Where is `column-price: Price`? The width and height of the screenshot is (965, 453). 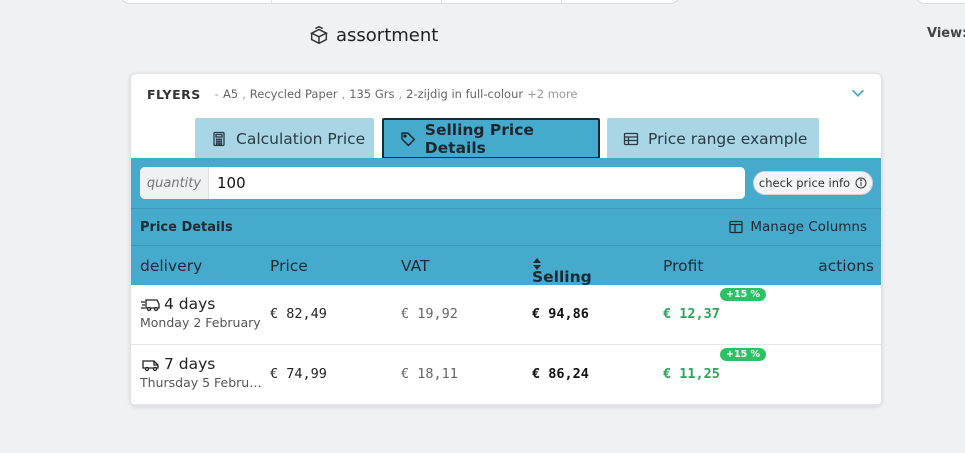
column-price: Price is located at coordinates (289, 266).